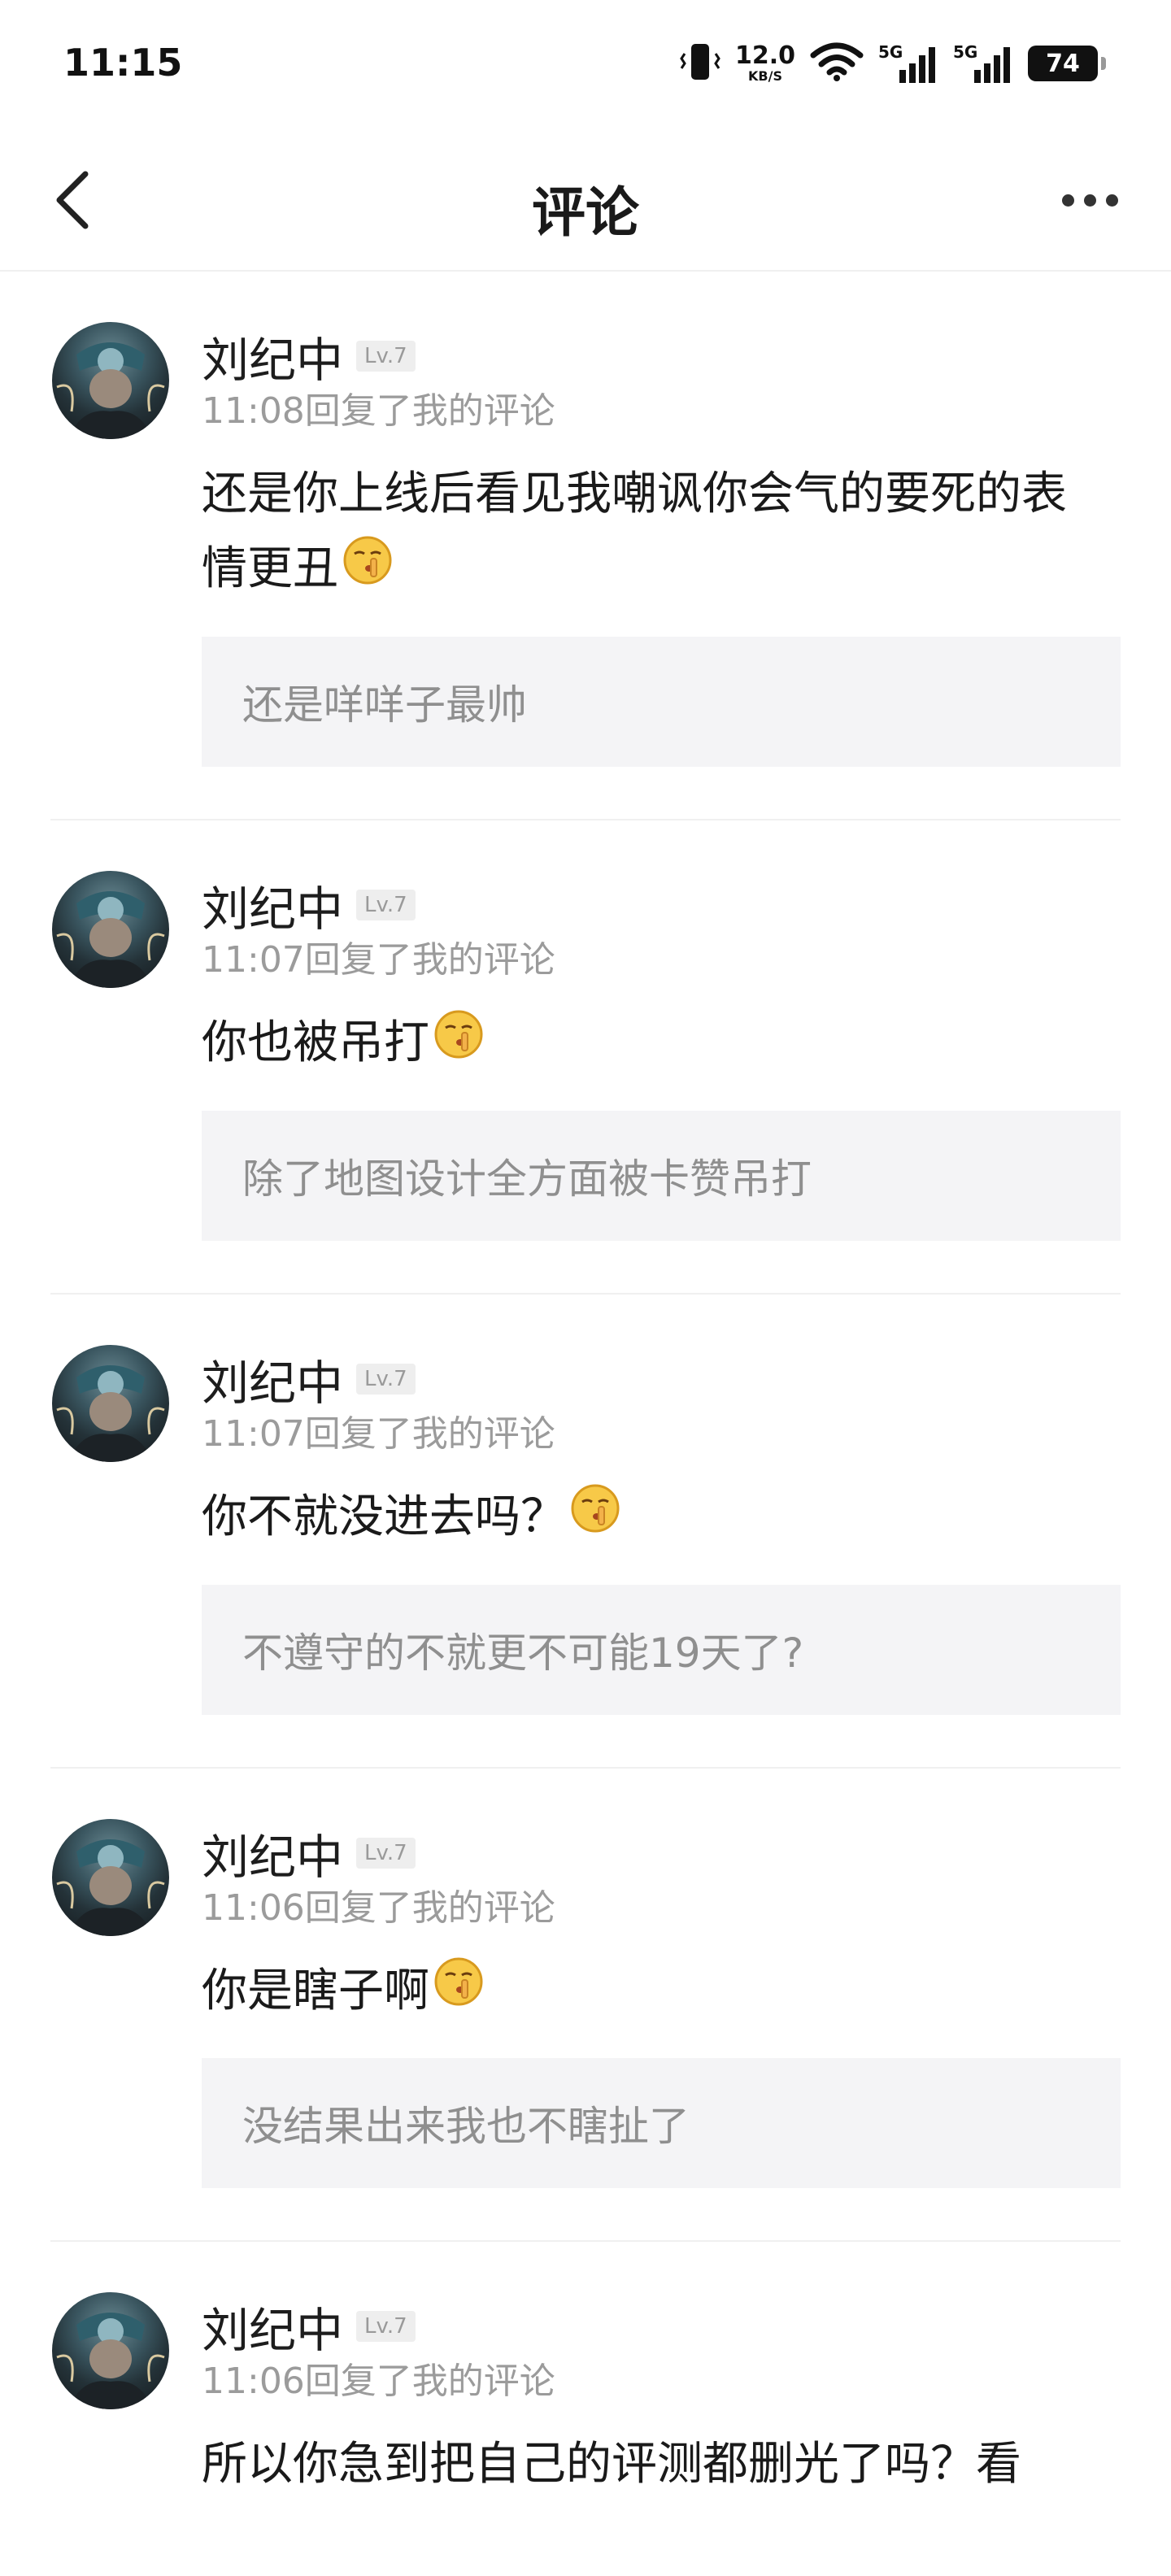  I want to click on nav-bar: 评论, so click(585, 201).